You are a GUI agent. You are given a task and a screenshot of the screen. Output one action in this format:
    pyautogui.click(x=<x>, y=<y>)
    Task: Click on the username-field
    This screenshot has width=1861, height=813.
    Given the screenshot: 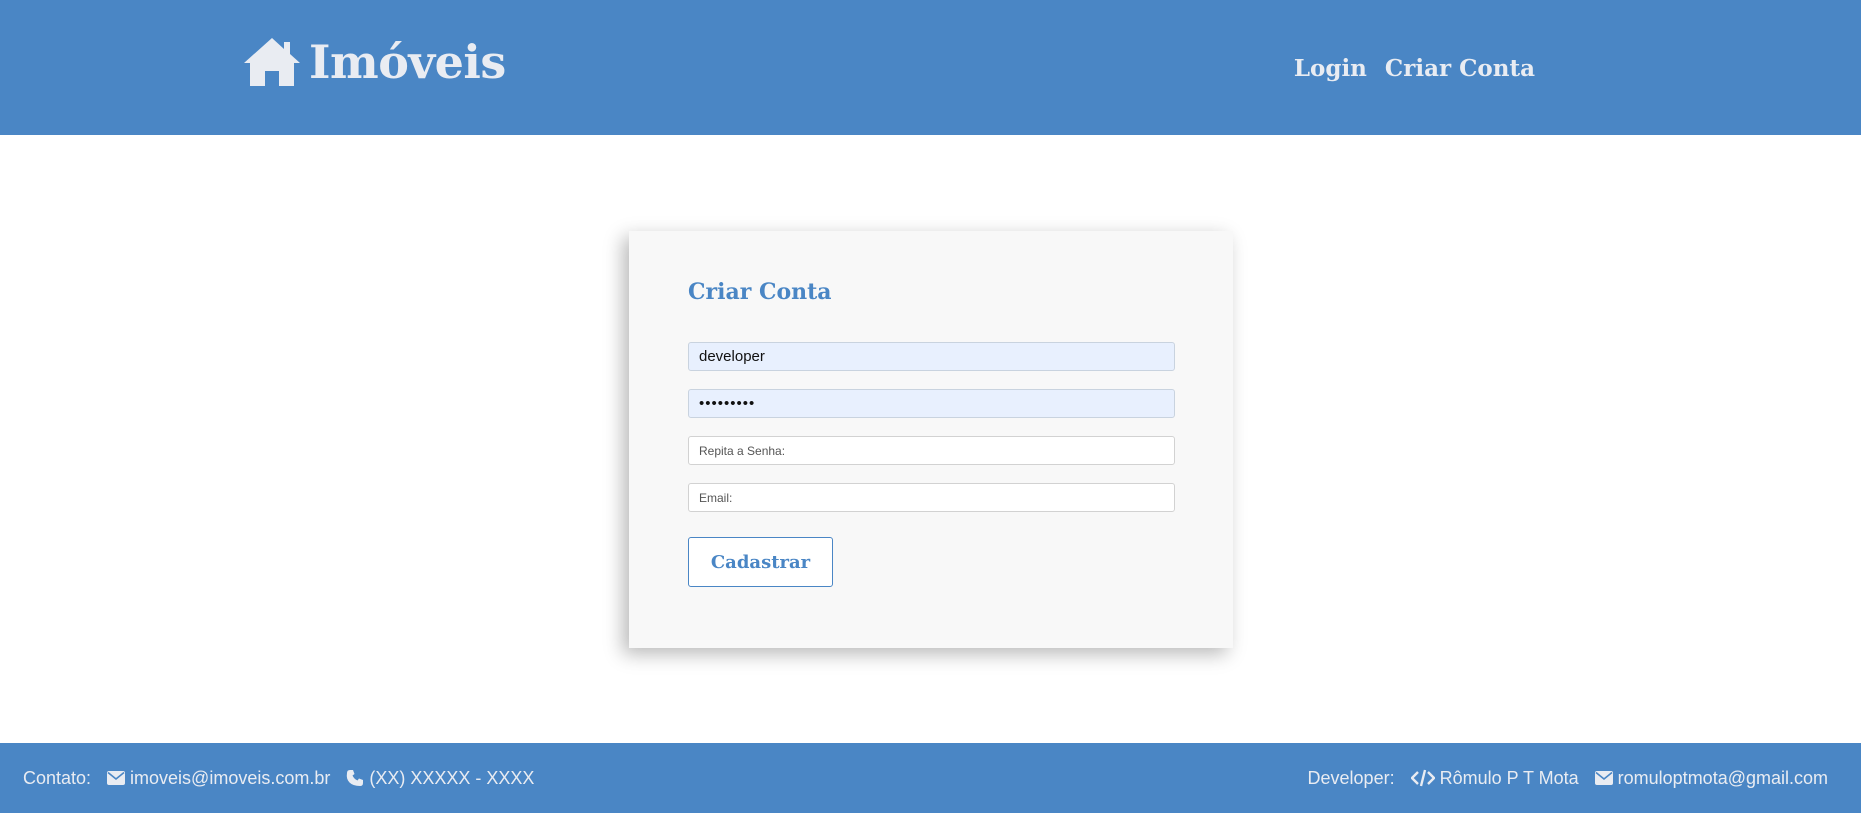 What is the action you would take?
    pyautogui.click(x=931, y=356)
    